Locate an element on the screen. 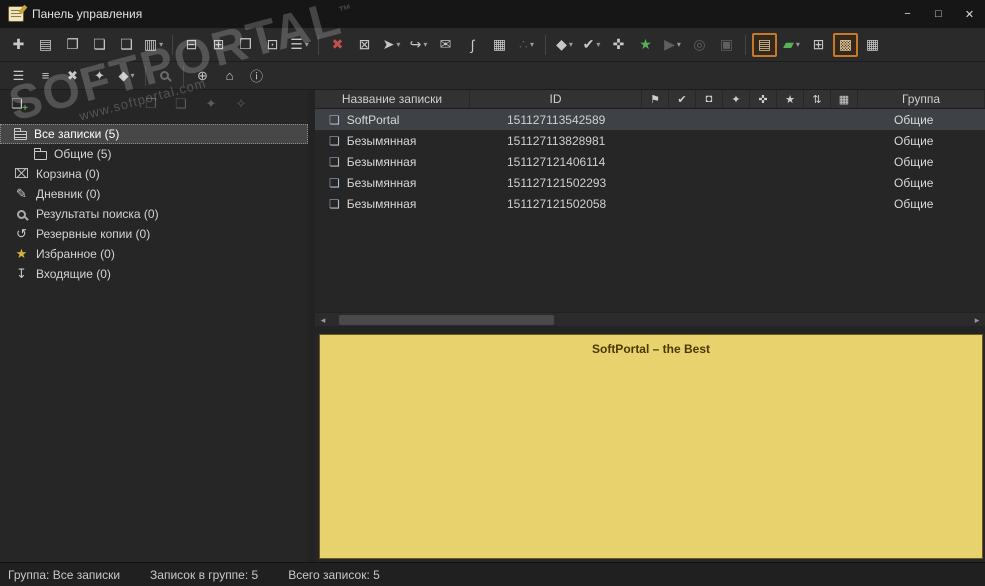 Image resolution: width=985 pixels, height=586 pixels. export-note-button: ⊞ is located at coordinates (218, 45).